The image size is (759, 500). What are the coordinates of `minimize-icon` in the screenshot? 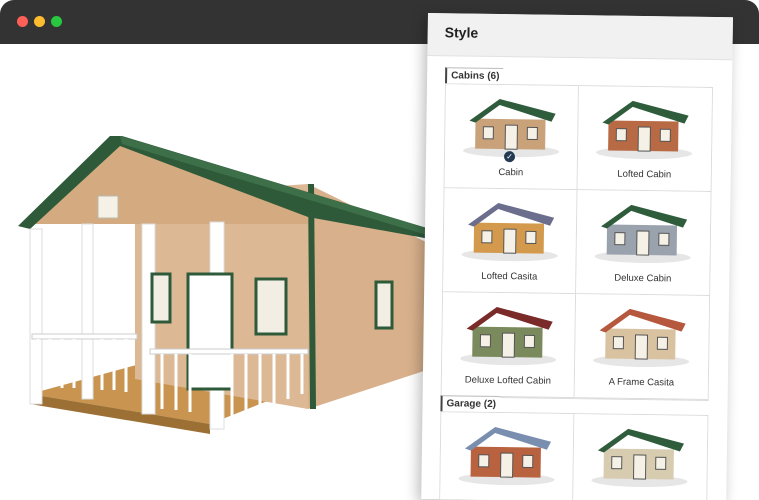 It's located at (39, 21).